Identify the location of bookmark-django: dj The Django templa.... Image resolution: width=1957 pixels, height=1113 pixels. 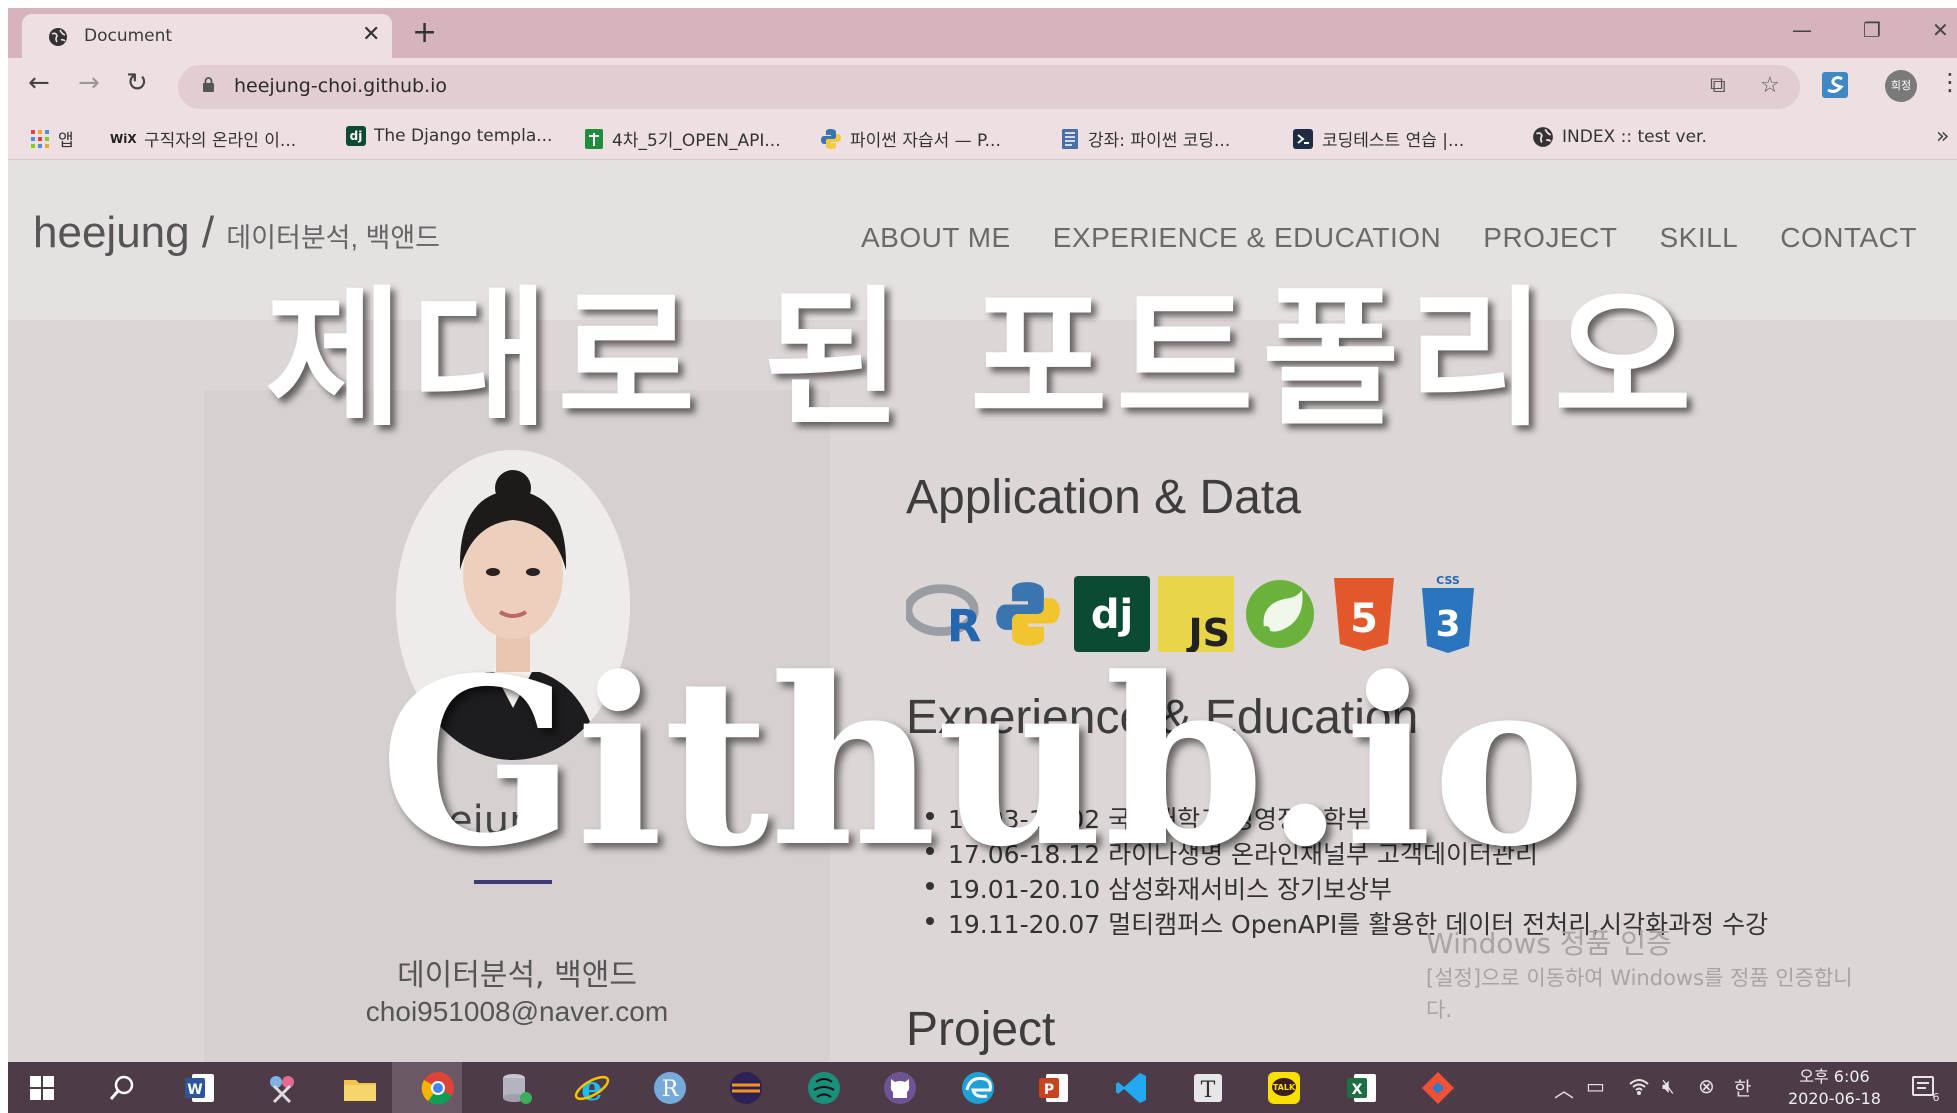
(449, 136).